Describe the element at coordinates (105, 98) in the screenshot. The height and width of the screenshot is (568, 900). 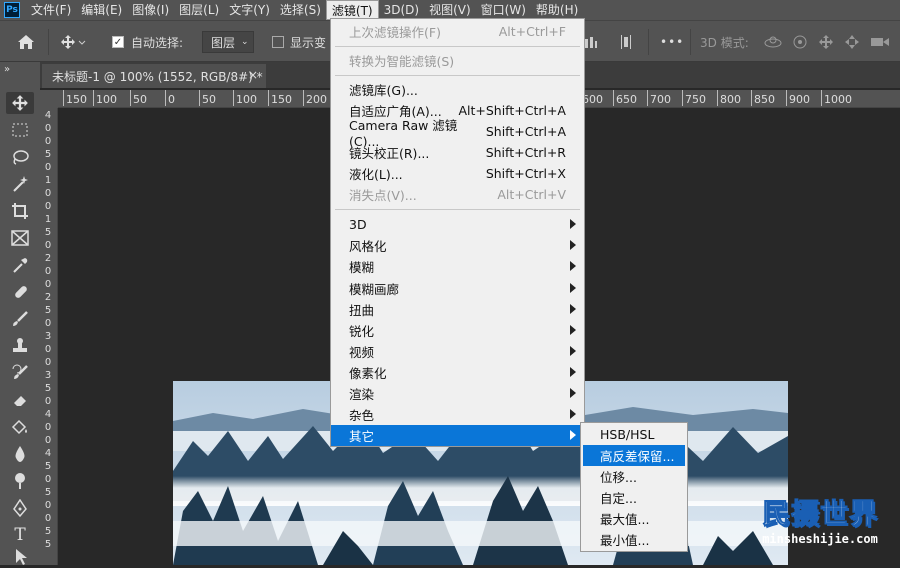
I see `ruler-tick-label: 100` at that location.